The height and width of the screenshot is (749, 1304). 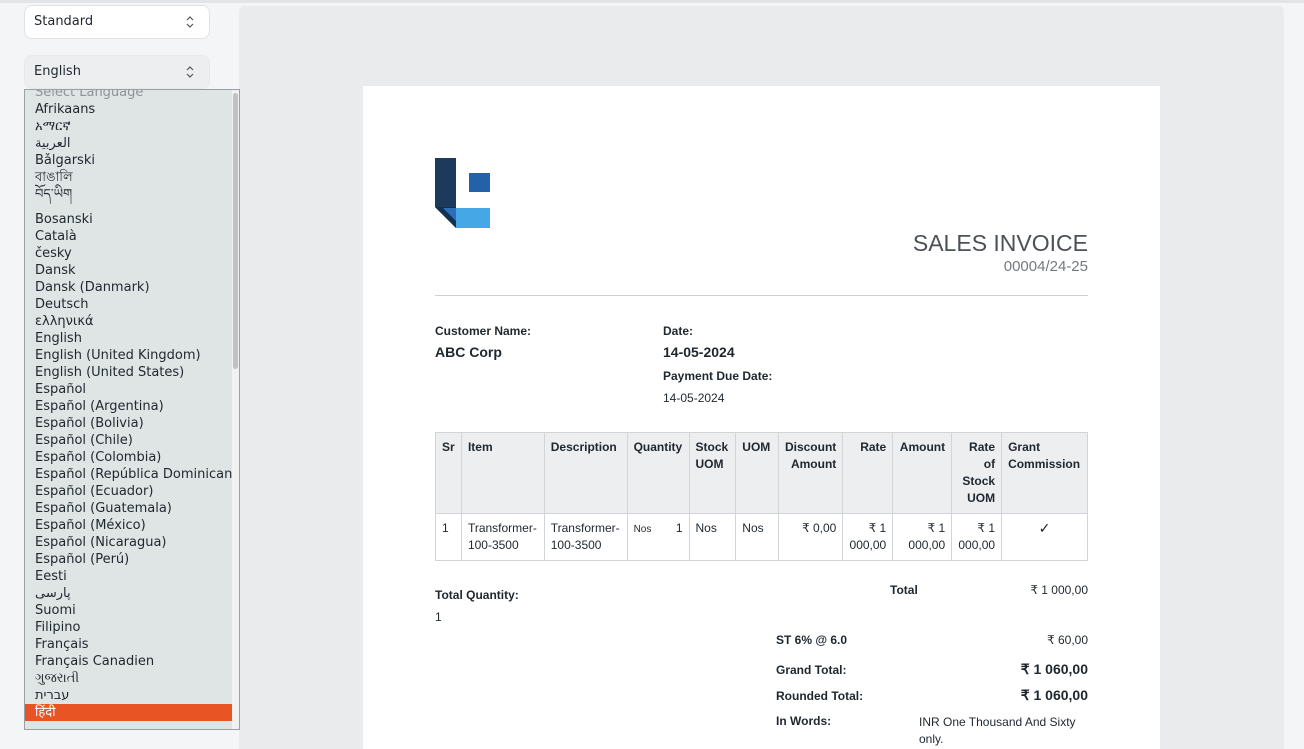 I want to click on language-option: Filipino, so click(x=130, y=627).